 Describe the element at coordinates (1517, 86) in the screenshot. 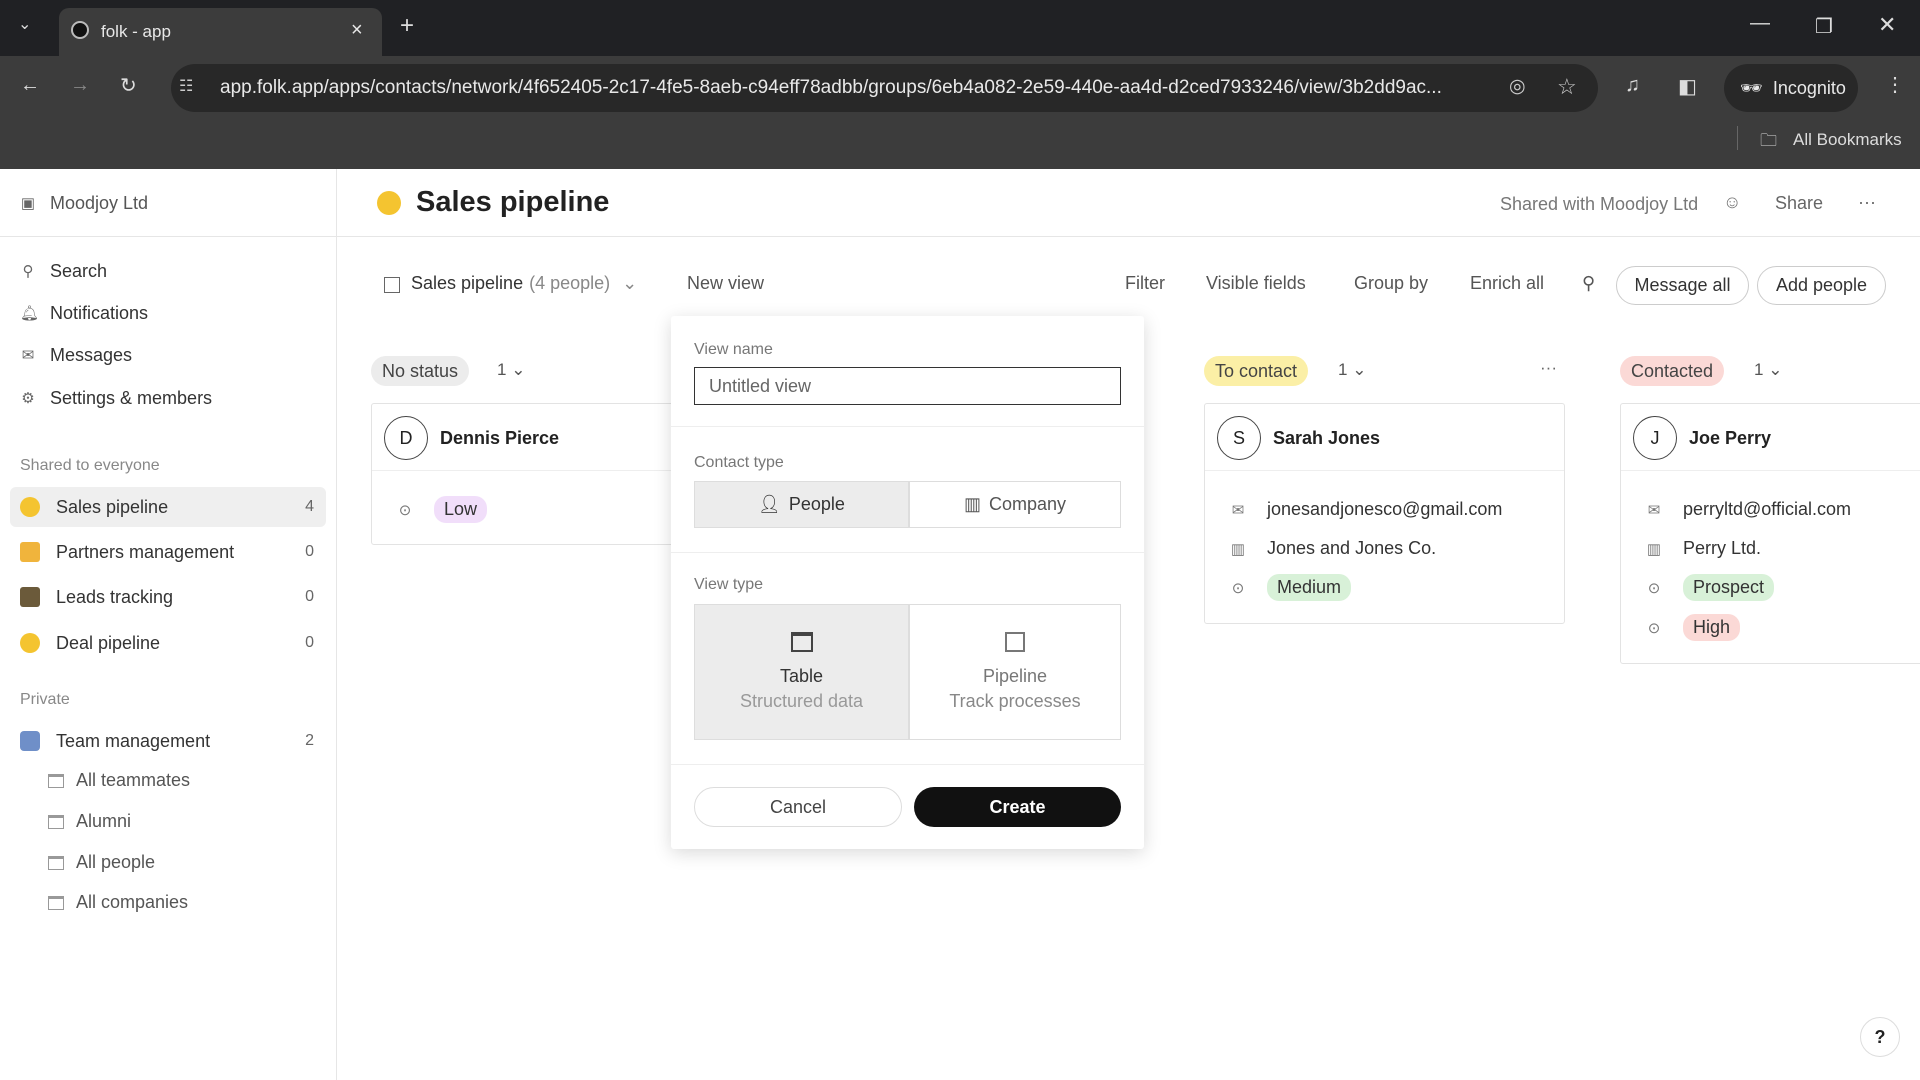

I see `eye-off-icon: ◎` at that location.